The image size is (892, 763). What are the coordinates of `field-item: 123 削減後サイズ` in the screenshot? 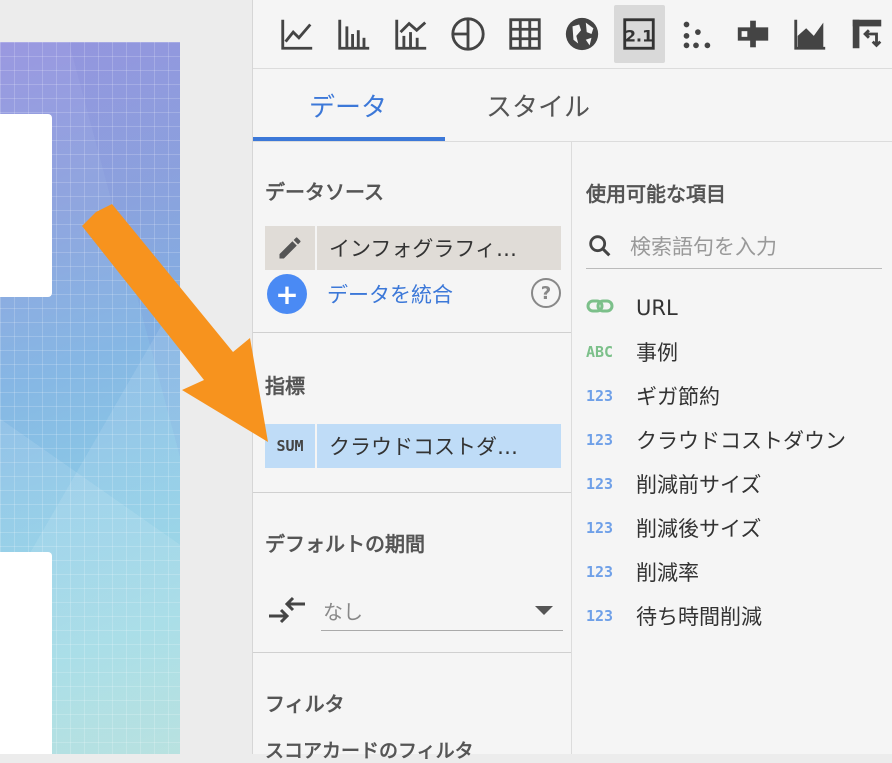 It's located at (716, 528).